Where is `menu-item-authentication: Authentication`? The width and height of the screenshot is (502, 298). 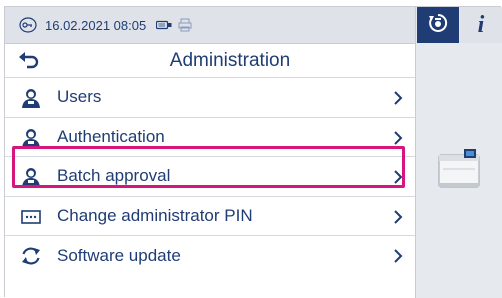
menu-item-authentication: Authentication is located at coordinates (210, 137).